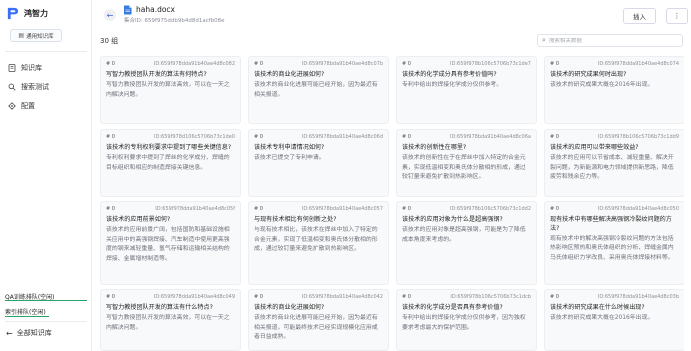 Image resolution: width=691 pixels, height=351 pixels. What do you see at coordinates (614, 209) in the screenshot?
I see `card-header: # 0 ID:659f978dda91b40ae4d8c050` at bounding box center [614, 209].